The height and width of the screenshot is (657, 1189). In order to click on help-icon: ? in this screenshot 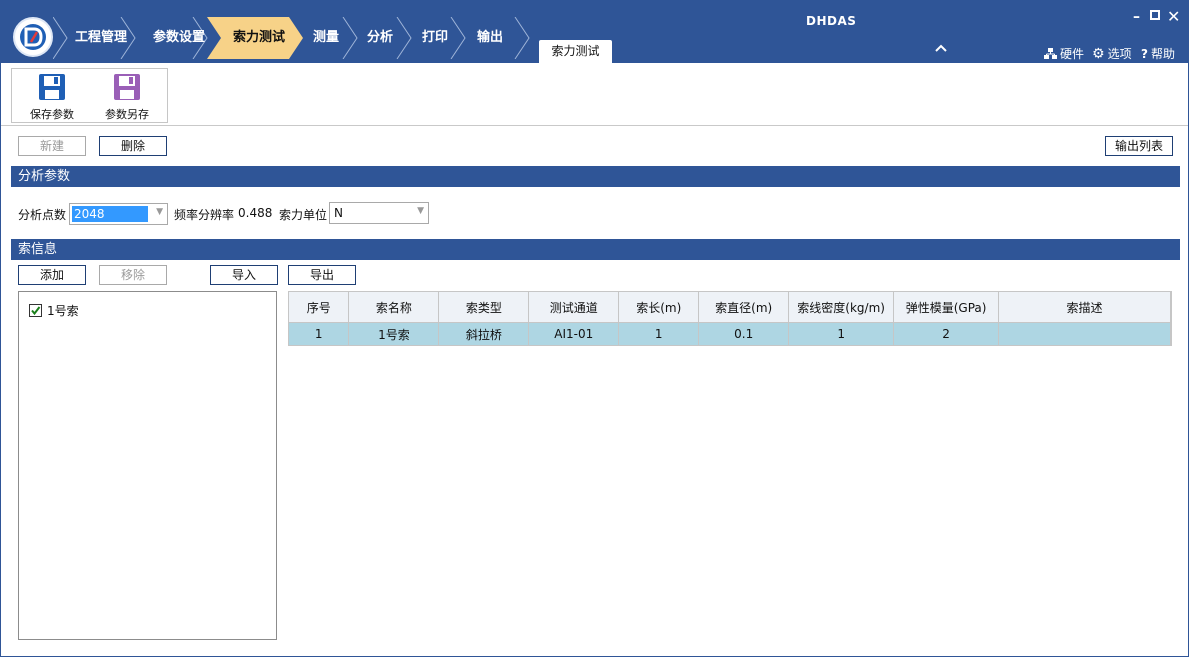, I will do `click(1144, 53)`.